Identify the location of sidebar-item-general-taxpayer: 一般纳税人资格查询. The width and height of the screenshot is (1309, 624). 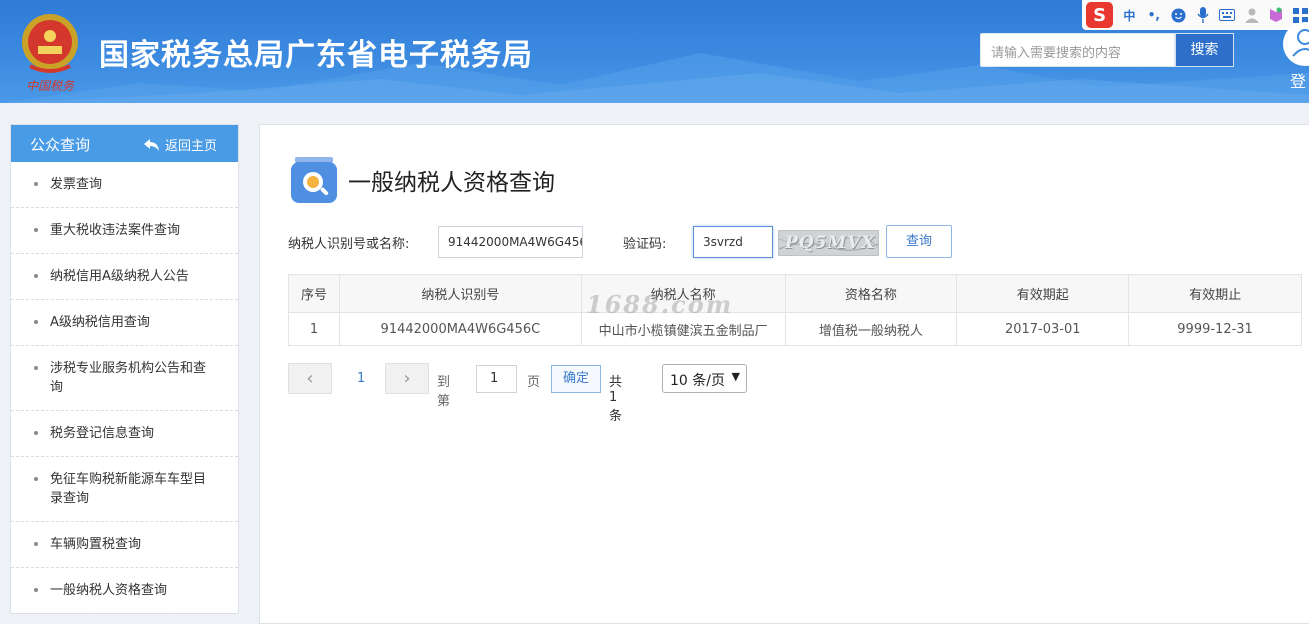
(124, 591).